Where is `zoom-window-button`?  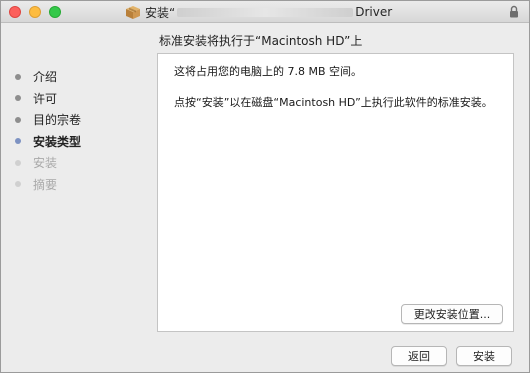 zoom-window-button is located at coordinates (55, 12).